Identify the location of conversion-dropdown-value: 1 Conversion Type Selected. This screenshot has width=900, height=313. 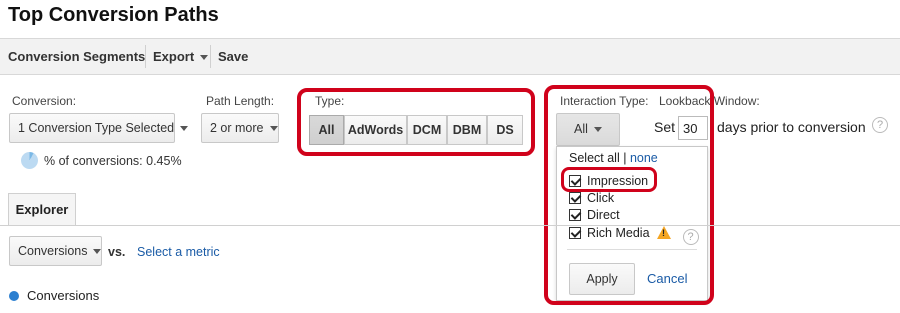
(96, 128).